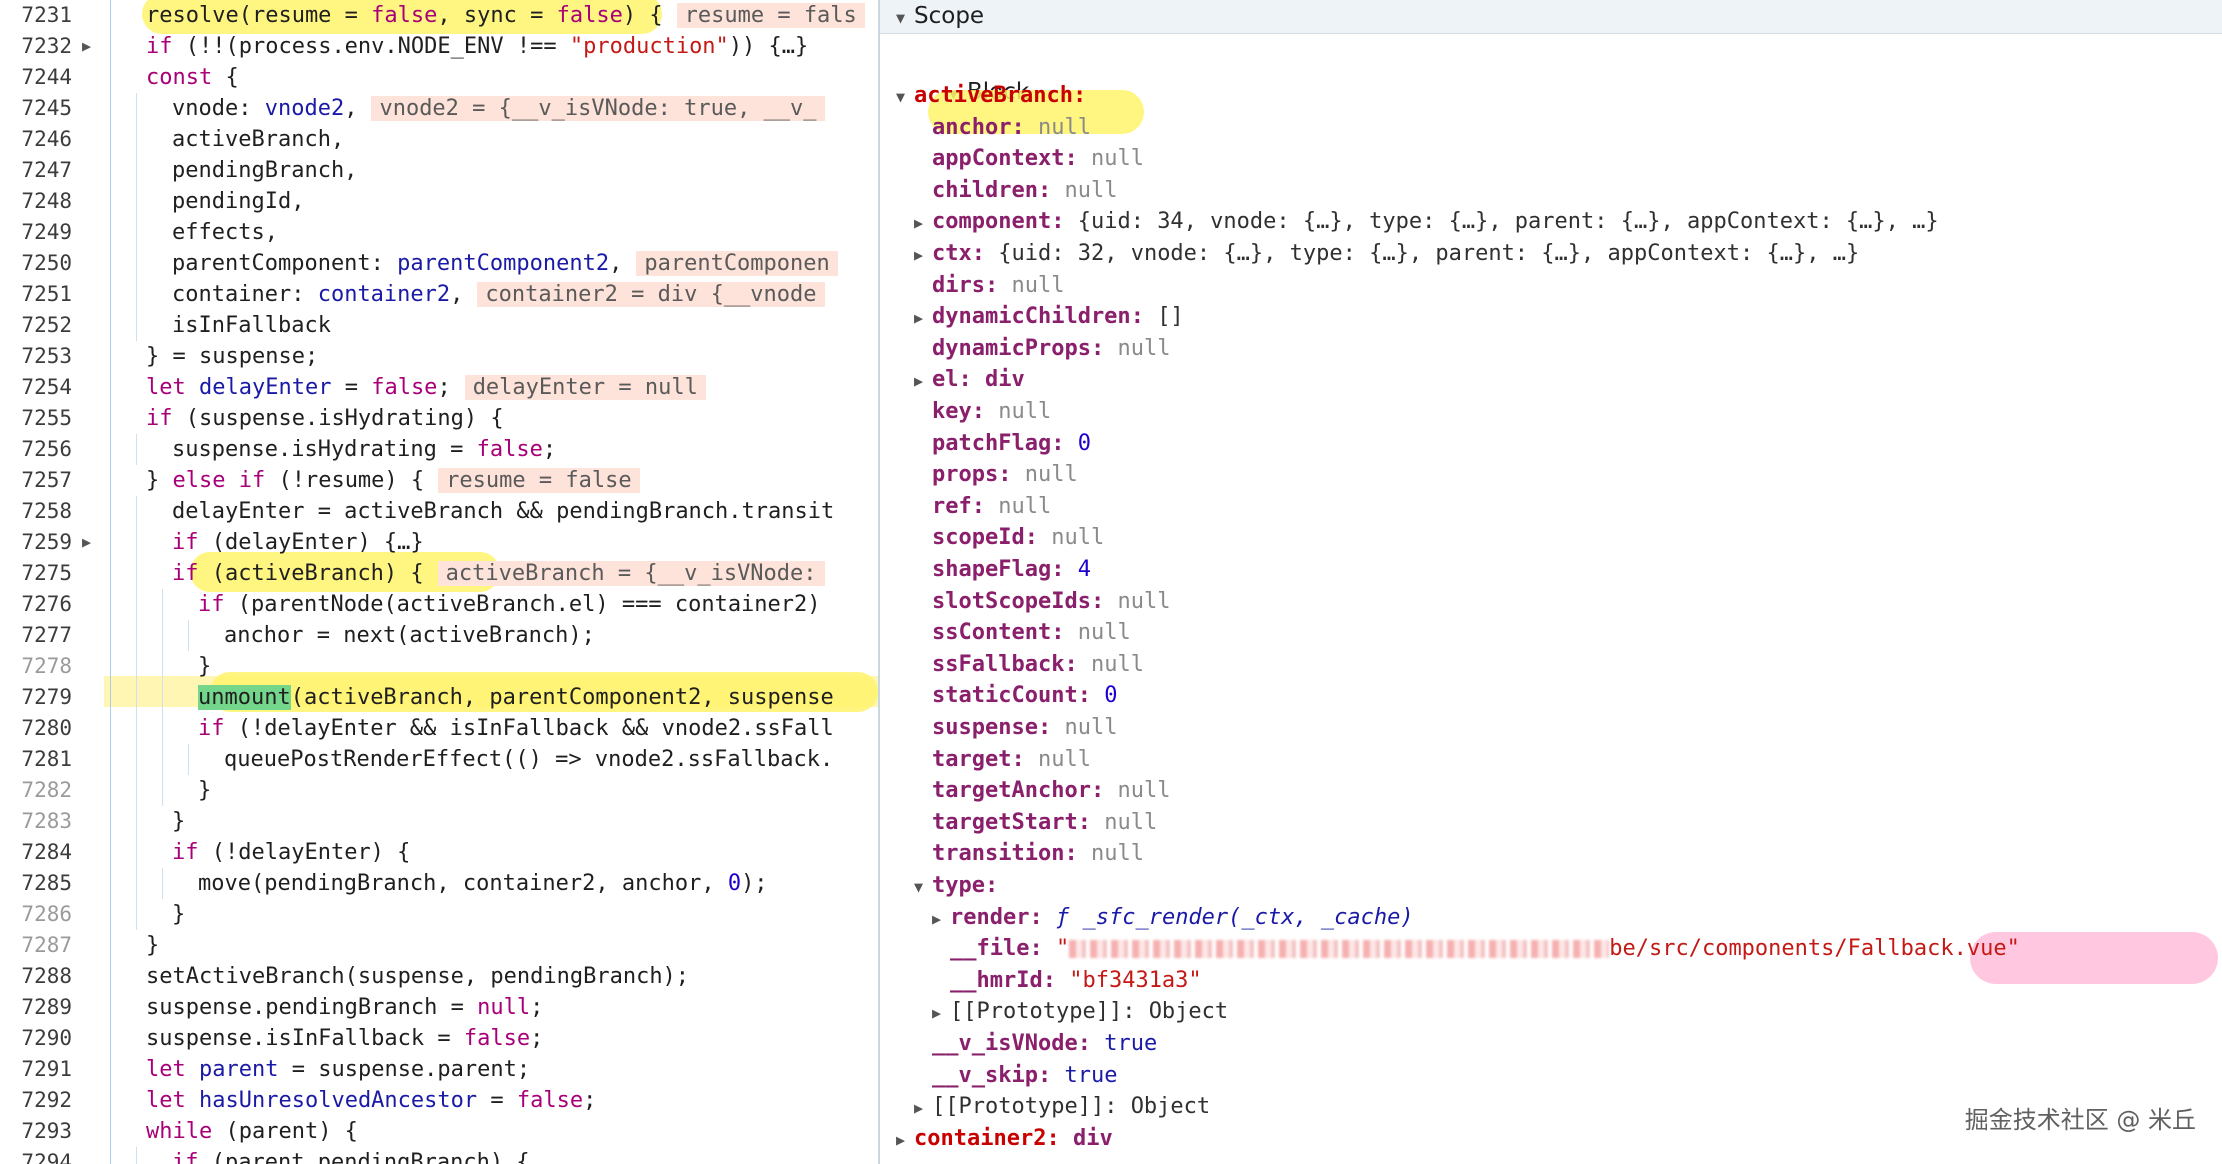 This screenshot has width=2222, height=1164. I want to click on code-line: 7282}, so click(439, 790).